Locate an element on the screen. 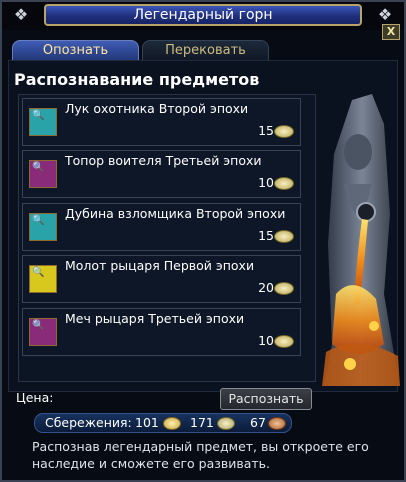 This screenshot has height=482, width=406. item-cost: 20 is located at coordinates (266, 287).